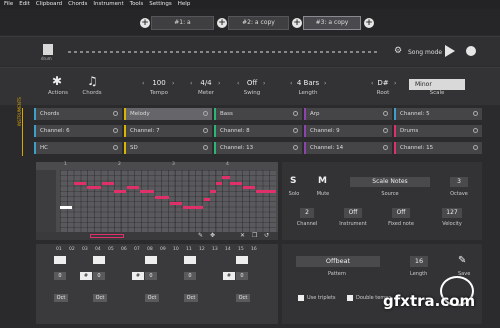  What do you see at coordinates (184, 4) in the screenshot?
I see `menu-help: Help` at bounding box center [184, 4].